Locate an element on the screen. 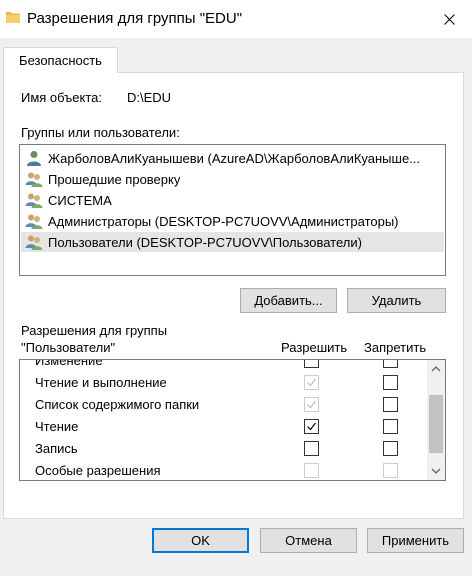 This screenshot has height=576, width=472. apply-button: Применить is located at coordinates (415, 540).